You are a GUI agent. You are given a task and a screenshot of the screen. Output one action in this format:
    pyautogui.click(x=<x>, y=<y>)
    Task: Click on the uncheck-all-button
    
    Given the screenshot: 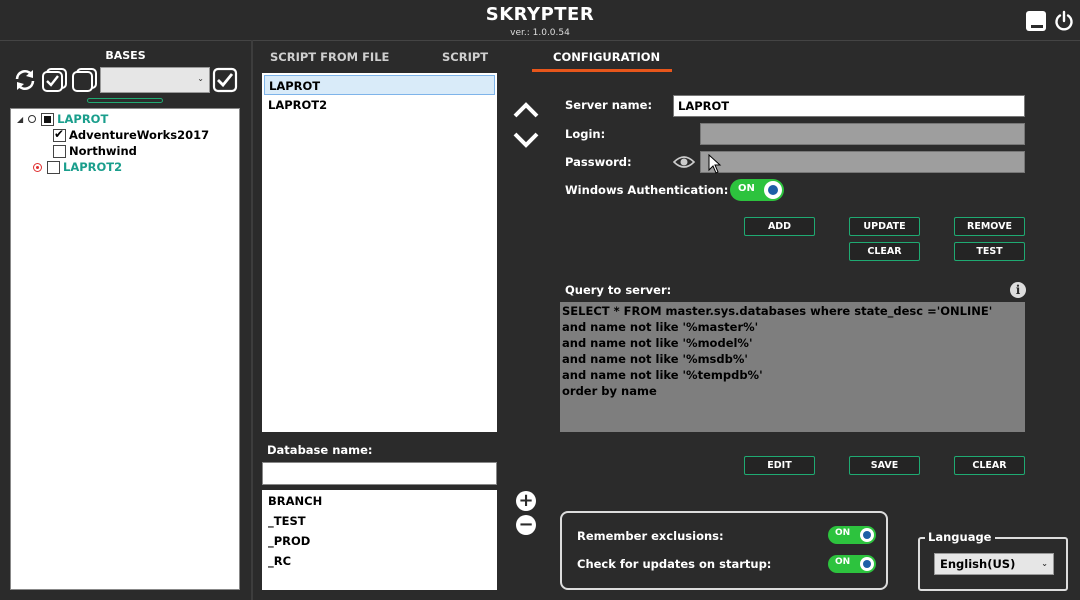 What is the action you would take?
    pyautogui.click(x=85, y=80)
    